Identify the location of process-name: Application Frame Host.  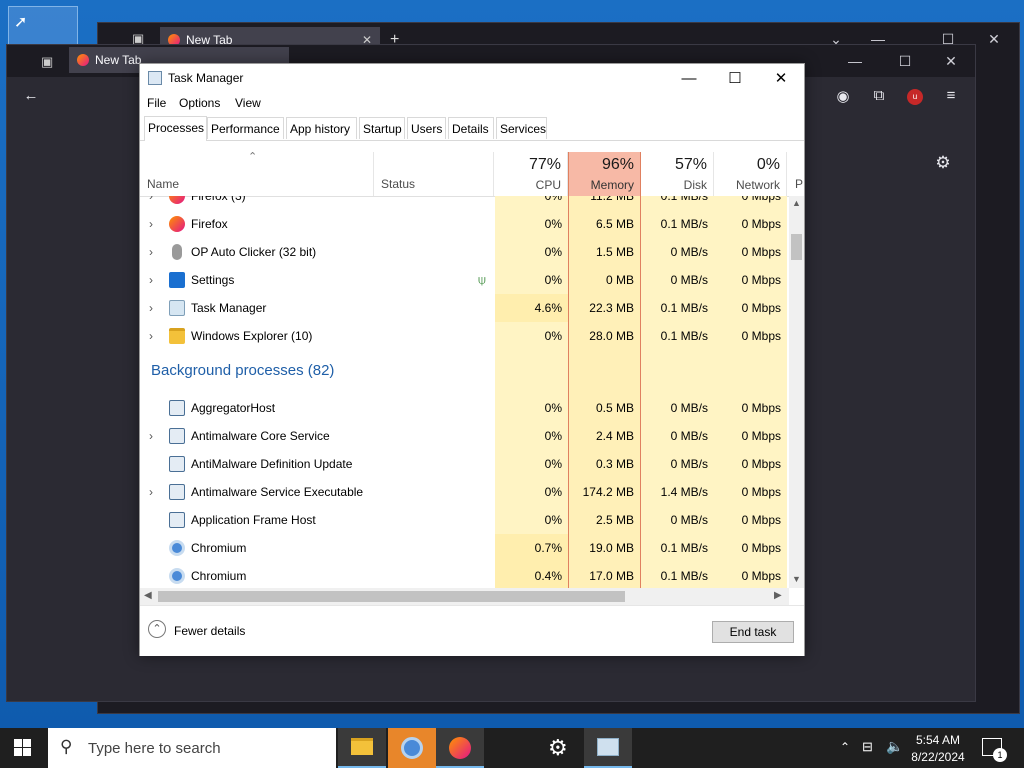
(253, 520).